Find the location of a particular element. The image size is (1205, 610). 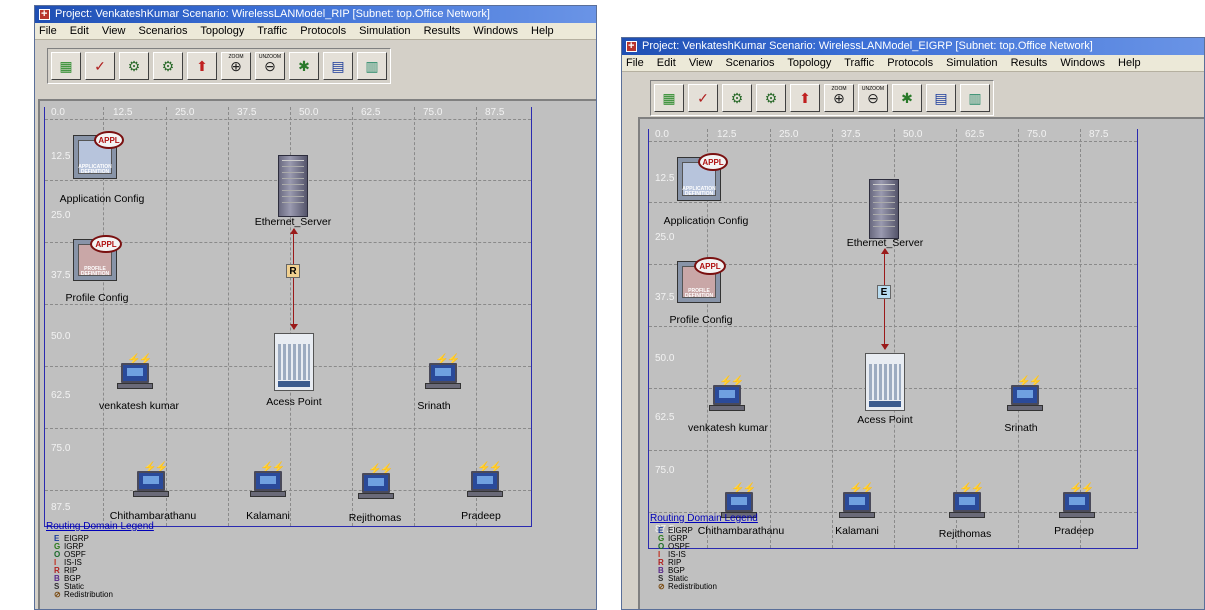

x-tick: 62.5 is located at coordinates (975, 134).